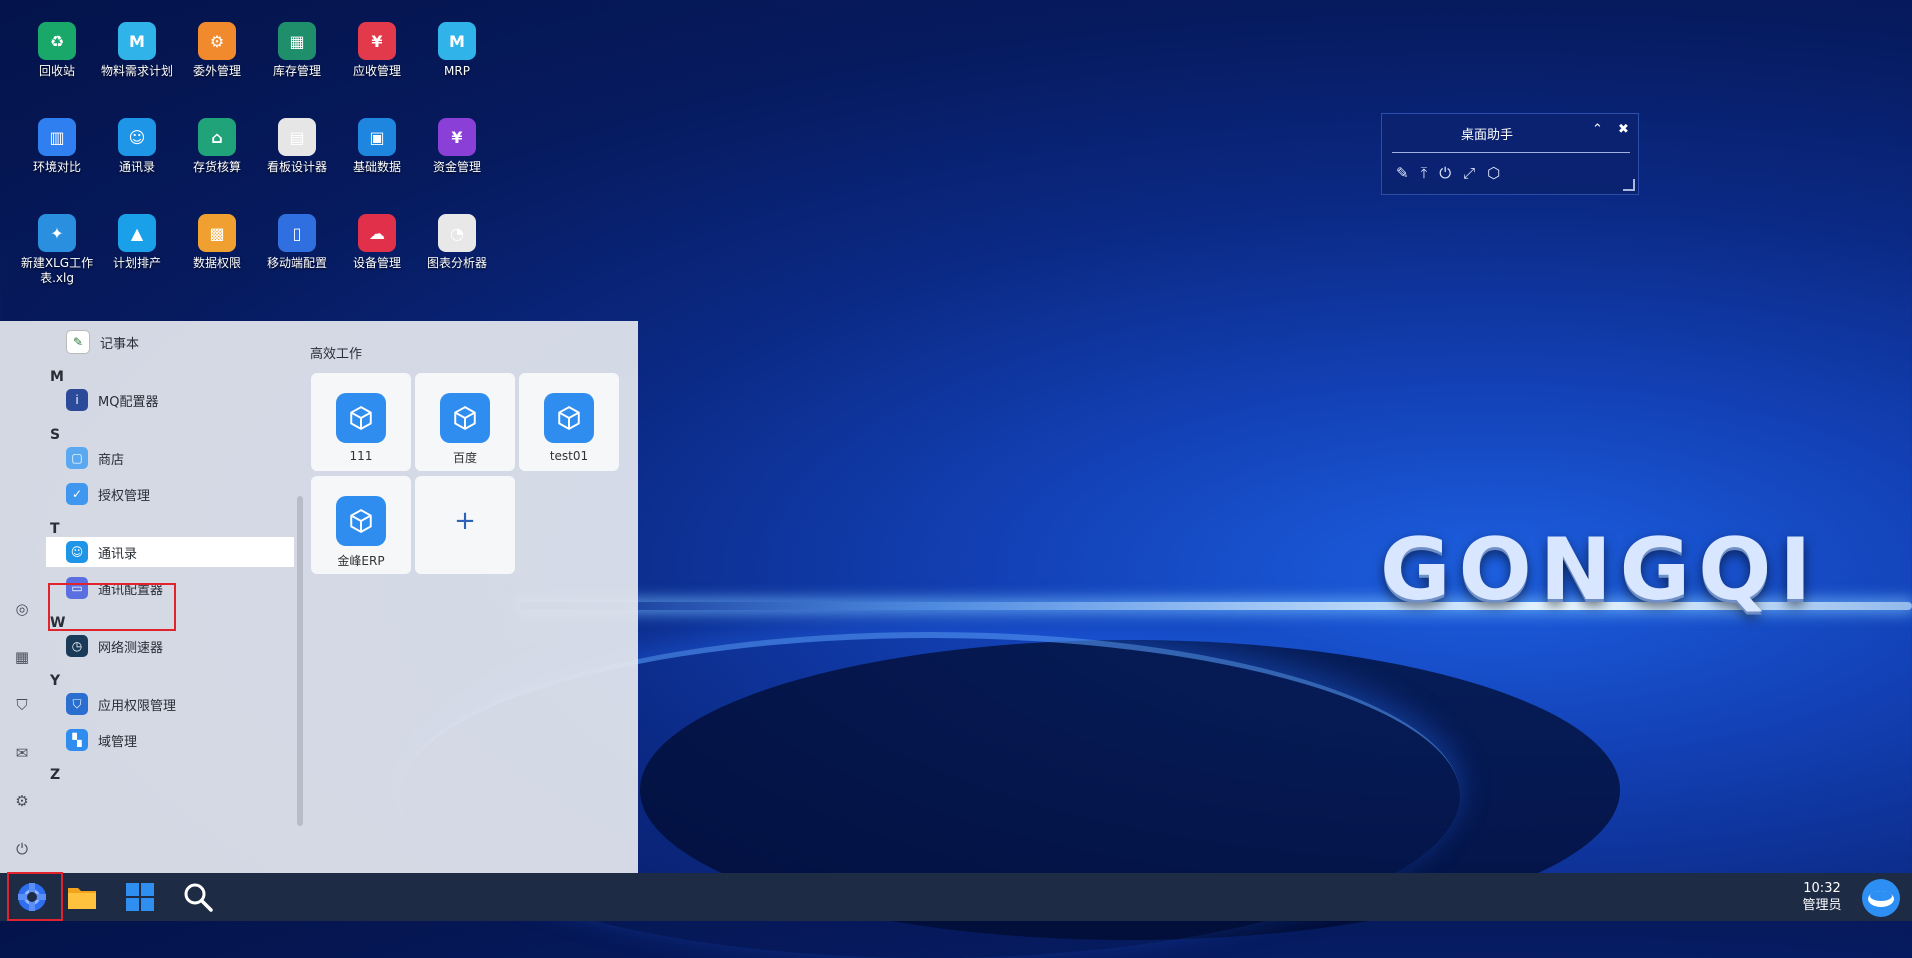 The image size is (1912, 958). What do you see at coordinates (22, 705) in the screenshot?
I see `shield-icon: ⛉` at bounding box center [22, 705].